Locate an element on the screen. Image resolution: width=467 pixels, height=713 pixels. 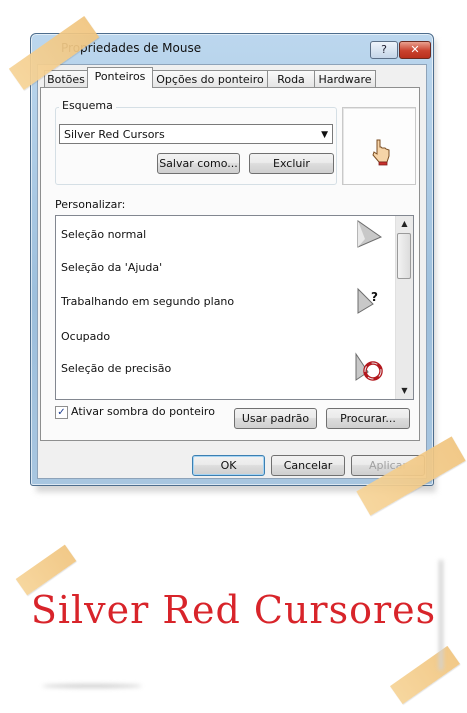
tab-pointer-options: Opções do ponteiro is located at coordinates (210, 79).